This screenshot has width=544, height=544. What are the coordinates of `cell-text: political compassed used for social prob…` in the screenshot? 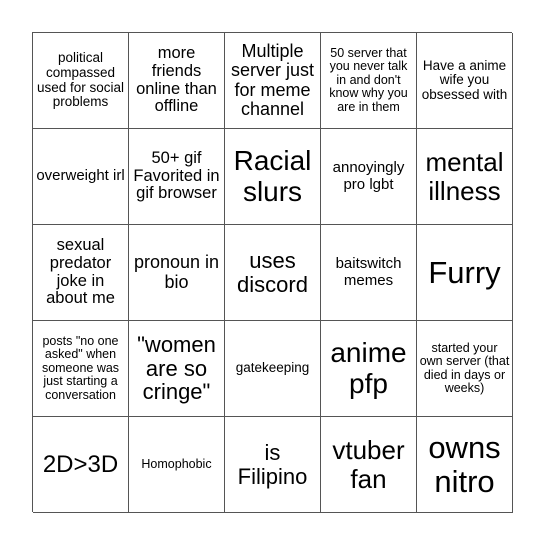 It's located at (80, 80).